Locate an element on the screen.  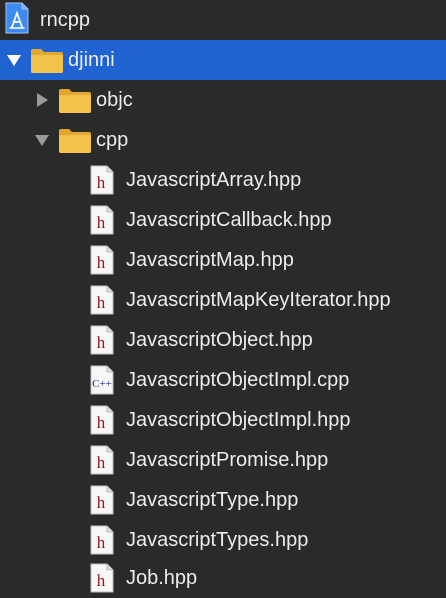
file-row: C++ JavascriptObjectImpl.cpp is located at coordinates (223, 380).